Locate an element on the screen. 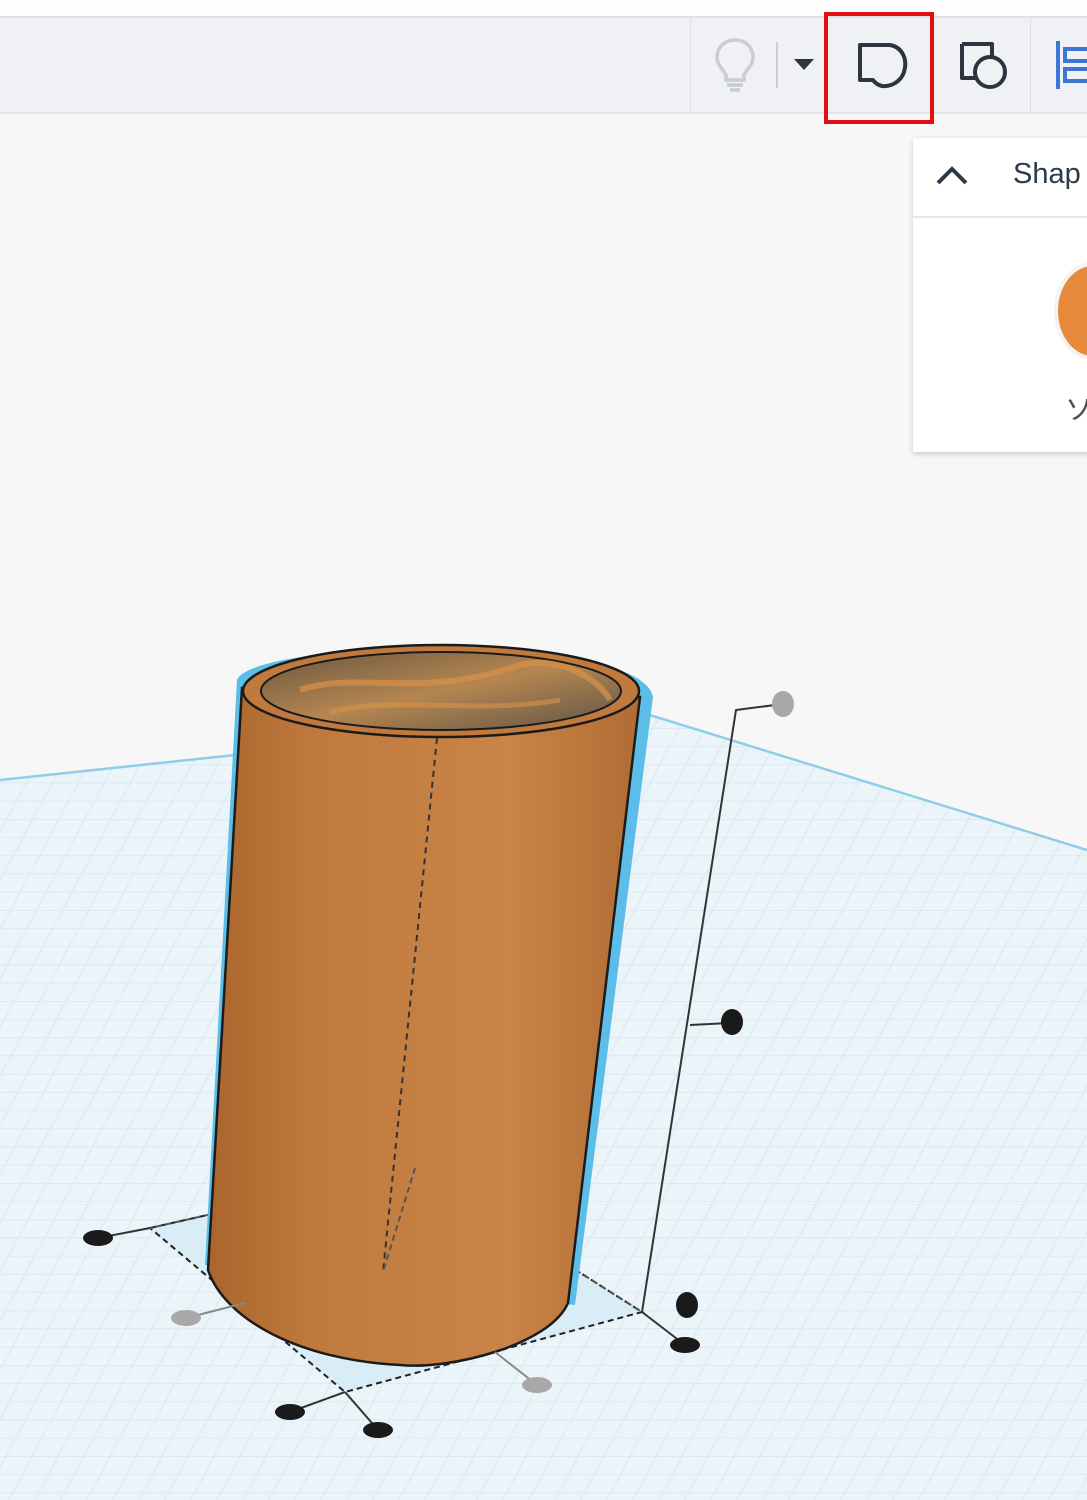 This screenshot has height=1500, width=1087. shape-panel-header: Shap is located at coordinates (1000, 178).